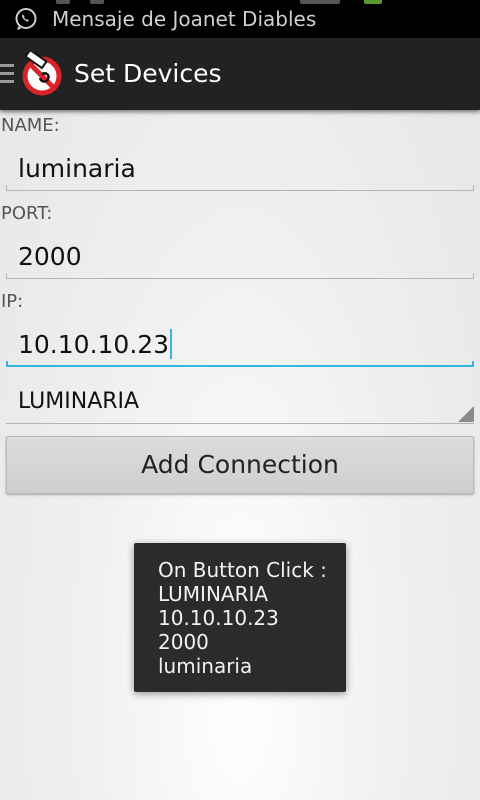 Image resolution: width=480 pixels, height=800 pixels. Describe the element at coordinates (184, 19) in the screenshot. I see `notification-text: Mensaje de Joanet Diables` at that location.